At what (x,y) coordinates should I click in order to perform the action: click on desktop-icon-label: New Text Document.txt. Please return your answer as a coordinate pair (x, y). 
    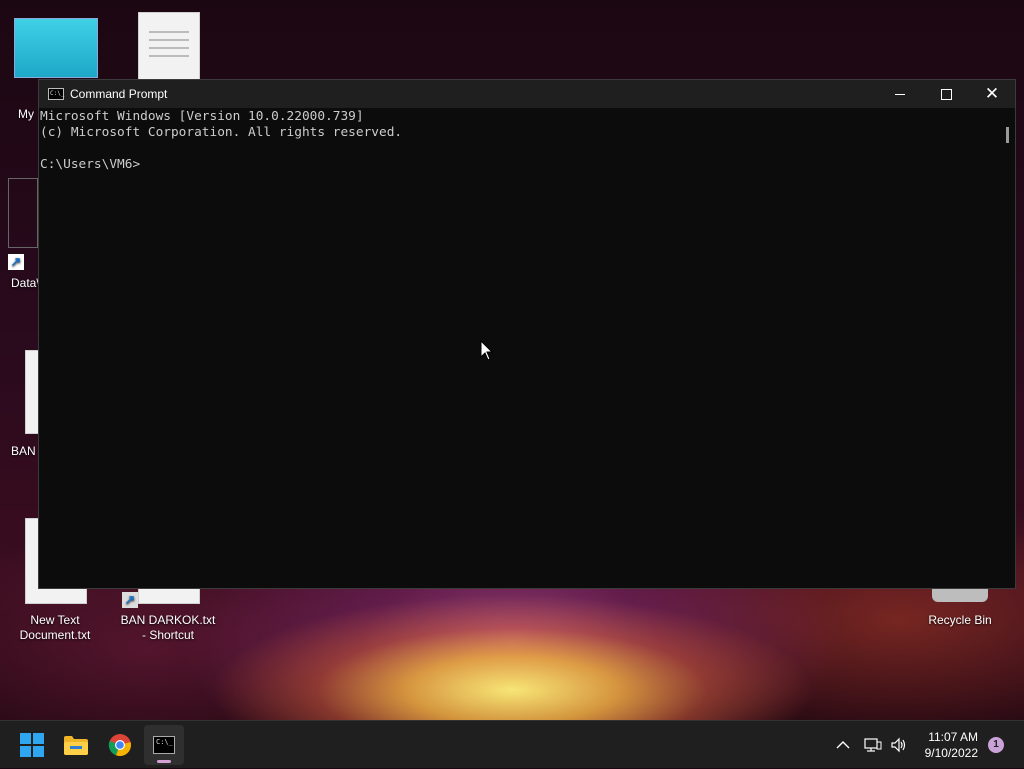
    Looking at the image, I should click on (55, 627).